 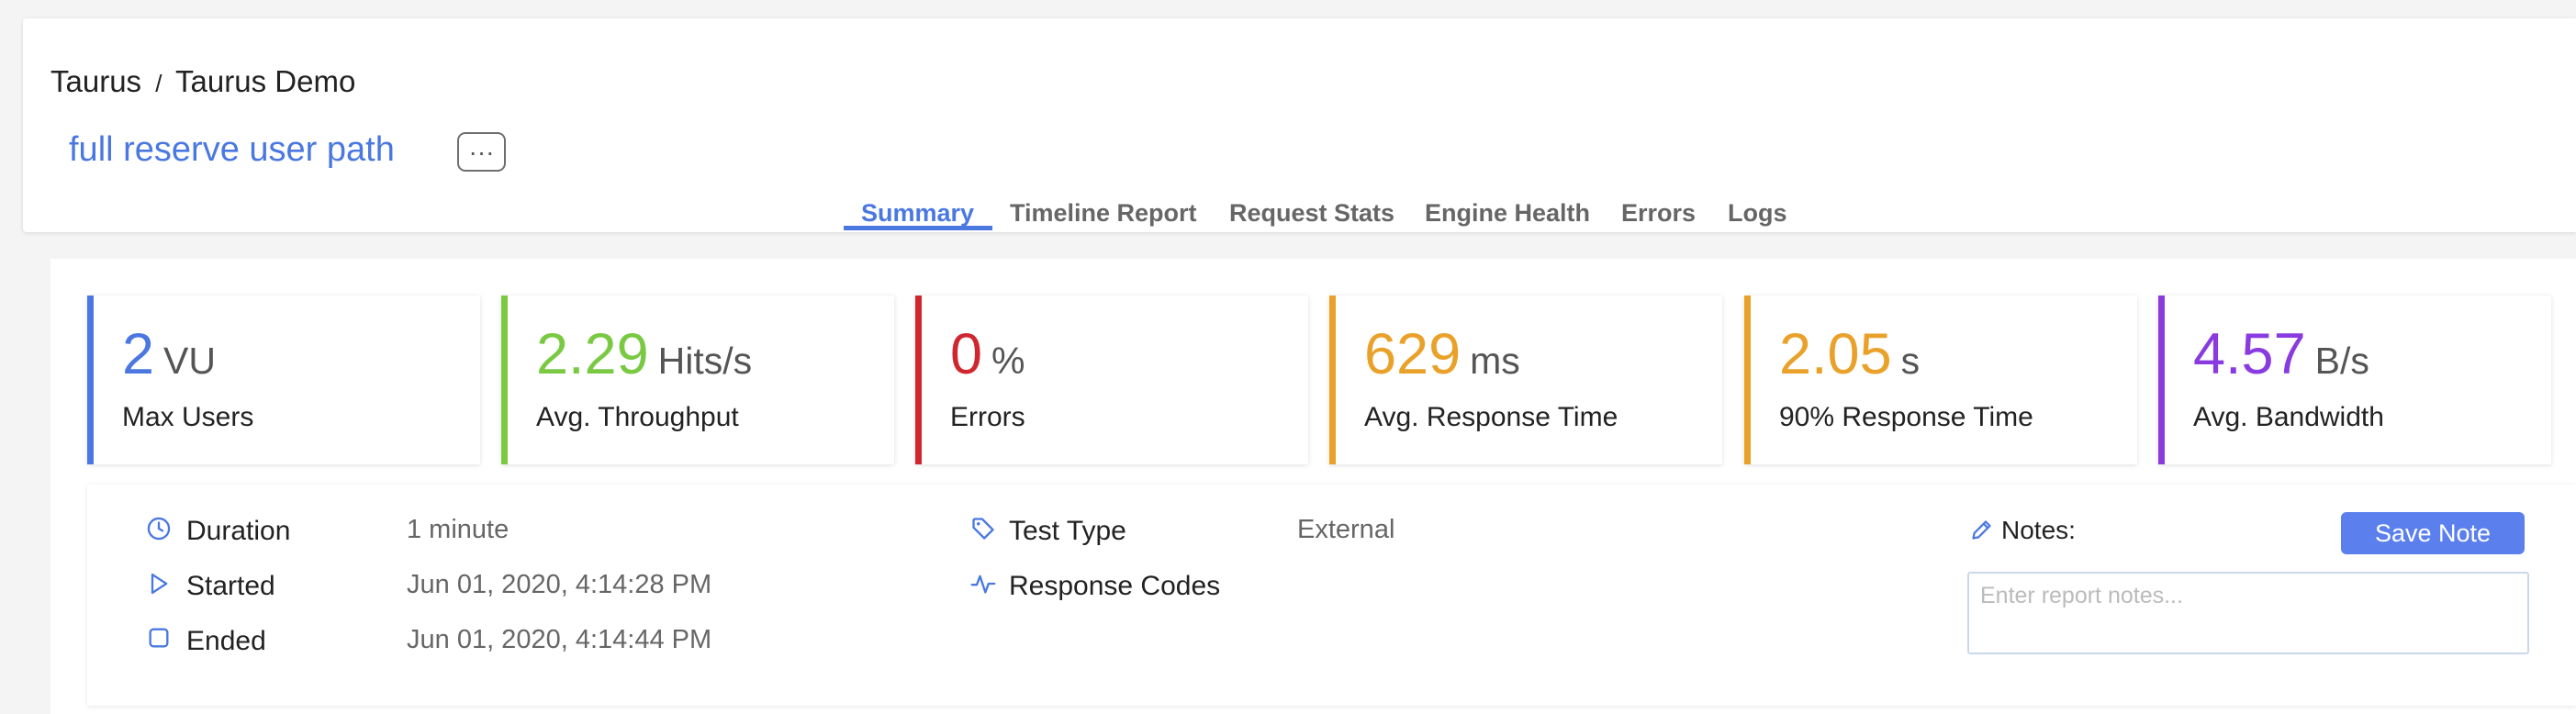 What do you see at coordinates (559, 584) in the screenshot?
I see `started-value: Jun 01, 2020, 4:14:28 PM` at bounding box center [559, 584].